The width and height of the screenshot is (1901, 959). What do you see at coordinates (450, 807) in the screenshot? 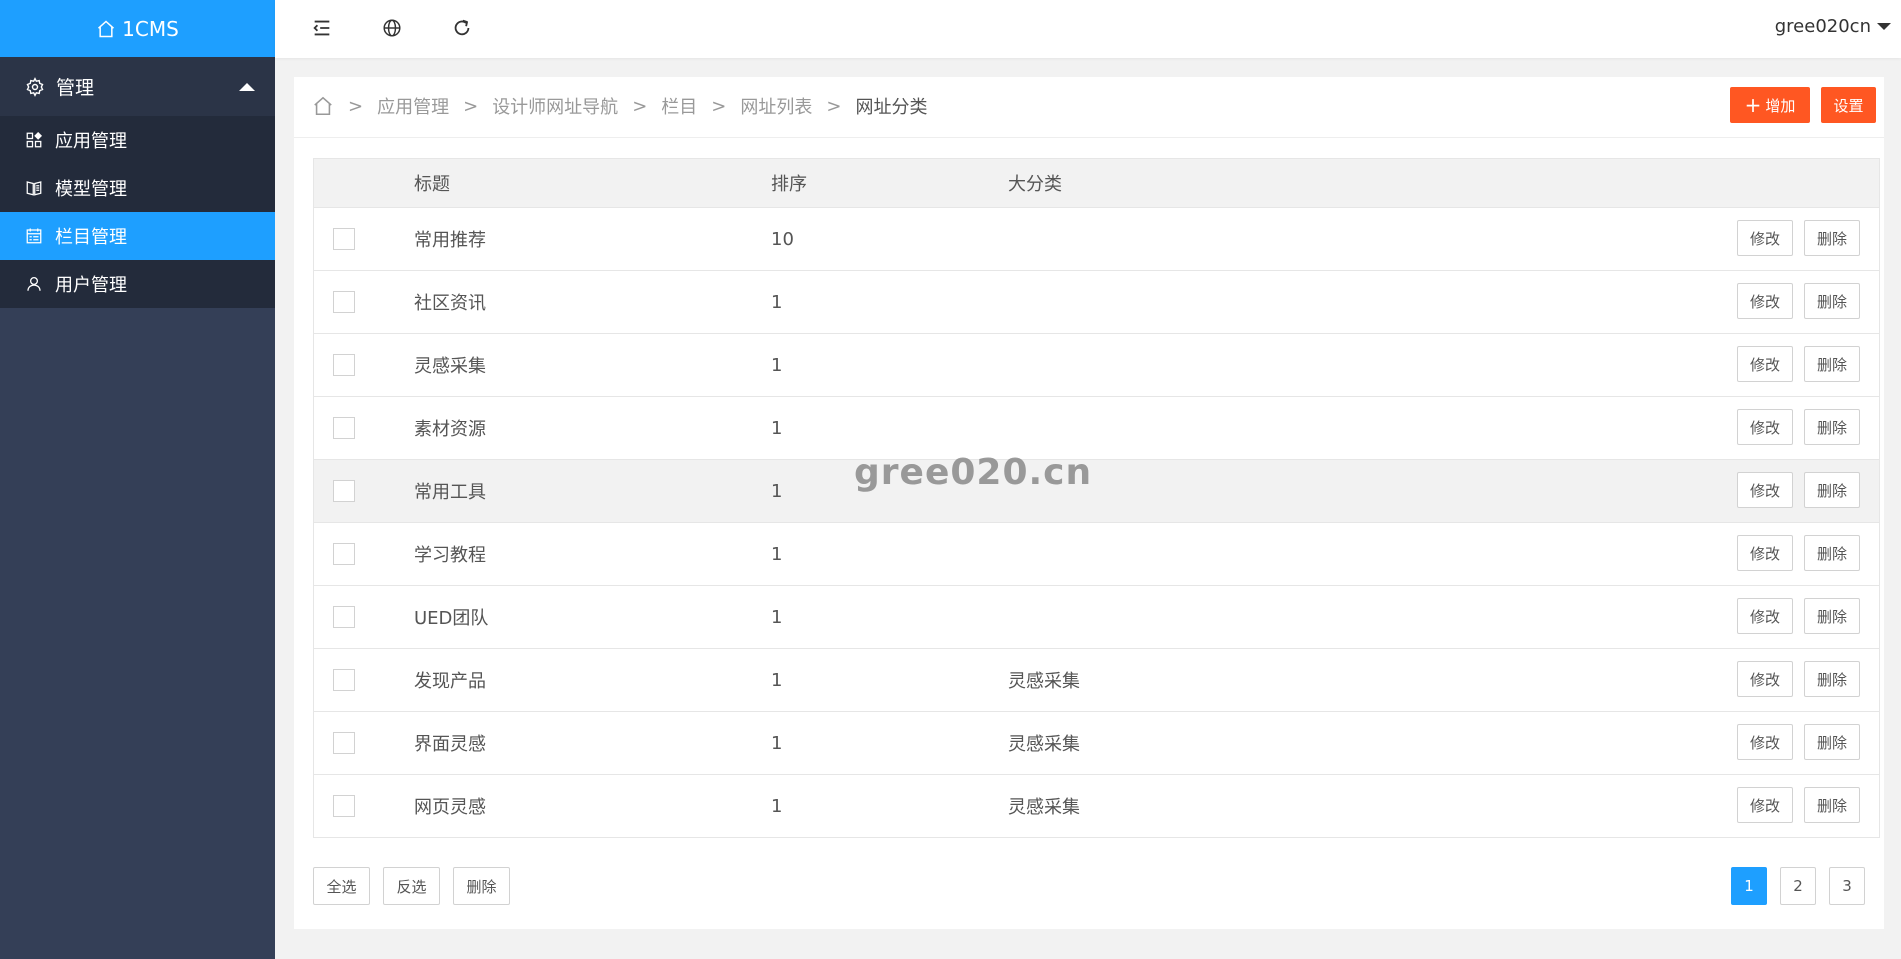
I see `row-title: 网页灵感` at bounding box center [450, 807].